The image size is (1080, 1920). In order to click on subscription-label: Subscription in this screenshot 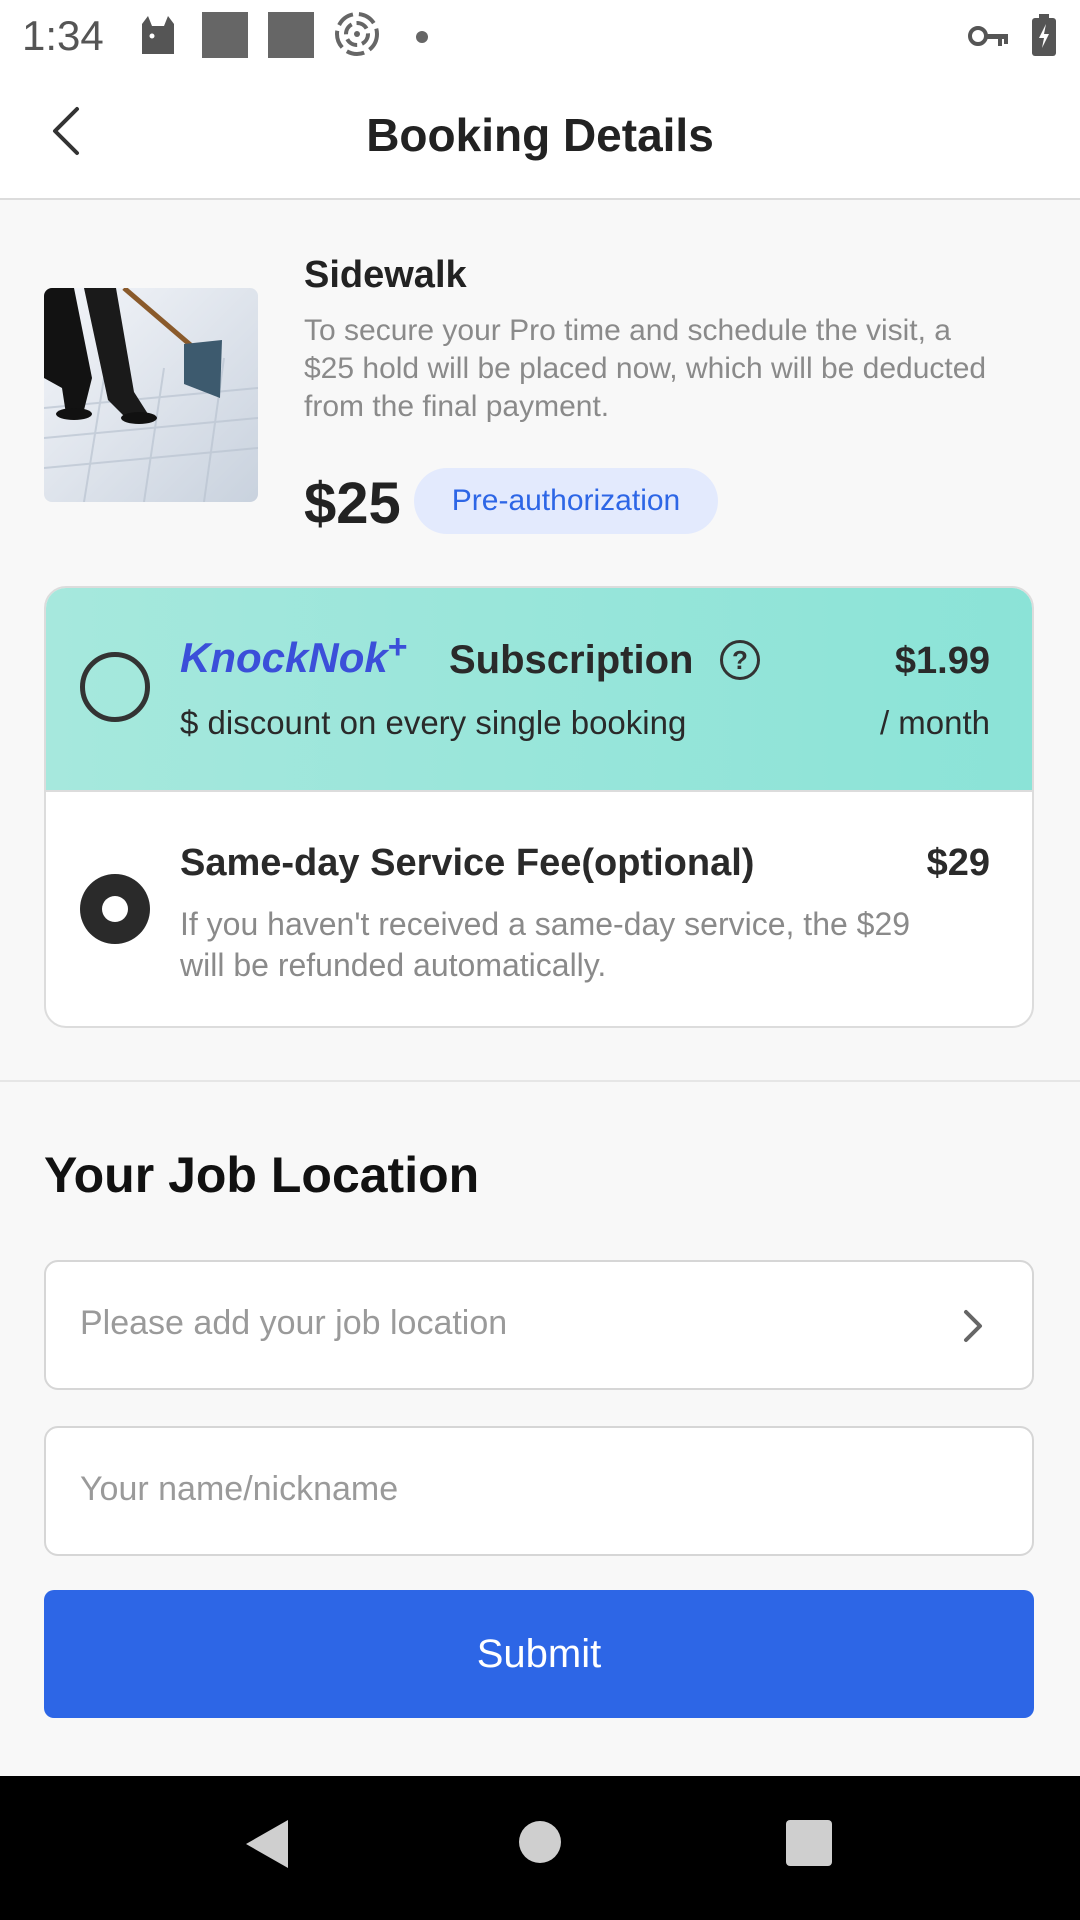, I will do `click(571, 660)`.